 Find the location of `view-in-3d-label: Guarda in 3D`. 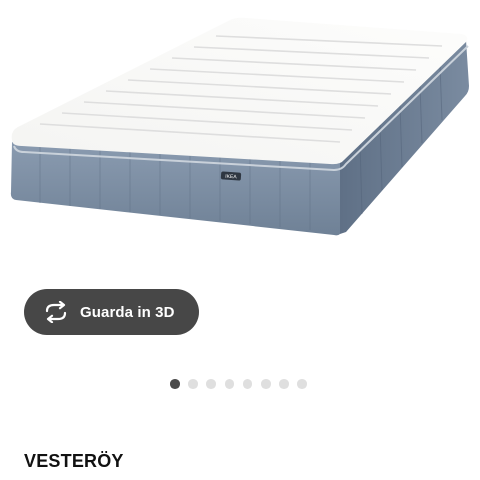

view-in-3d-label: Guarda in 3D is located at coordinates (127, 312).